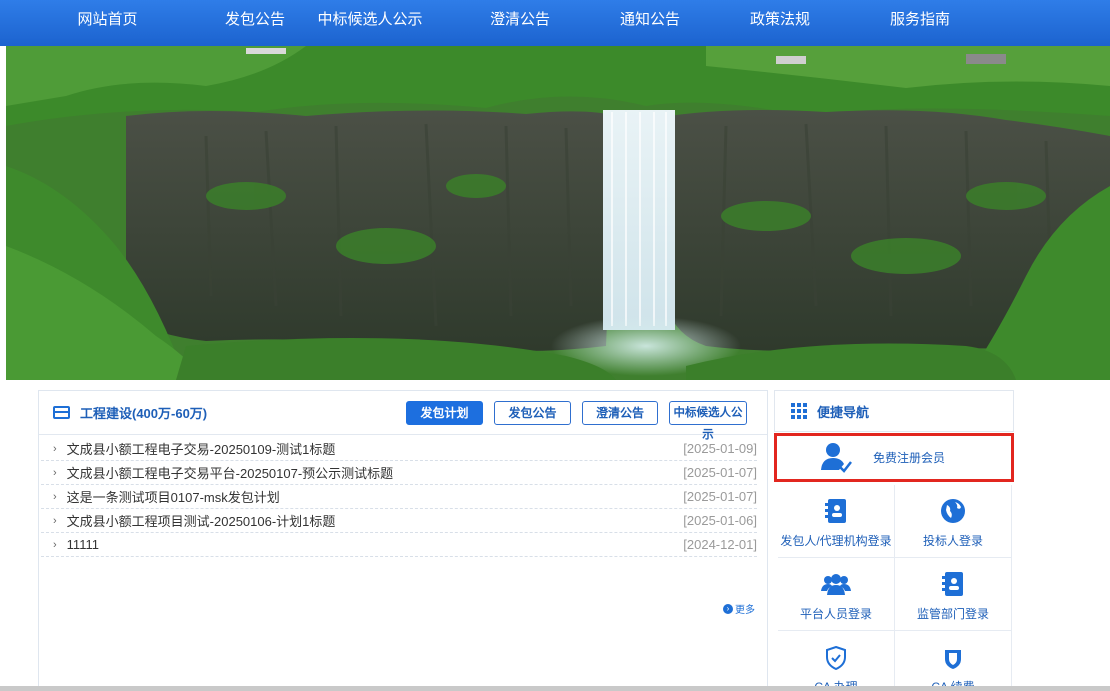  I want to click on panel-header: 工程建设(400万-60万) 发包计划 发包公告 澄清公告 中标候选人公示, so click(403, 416).